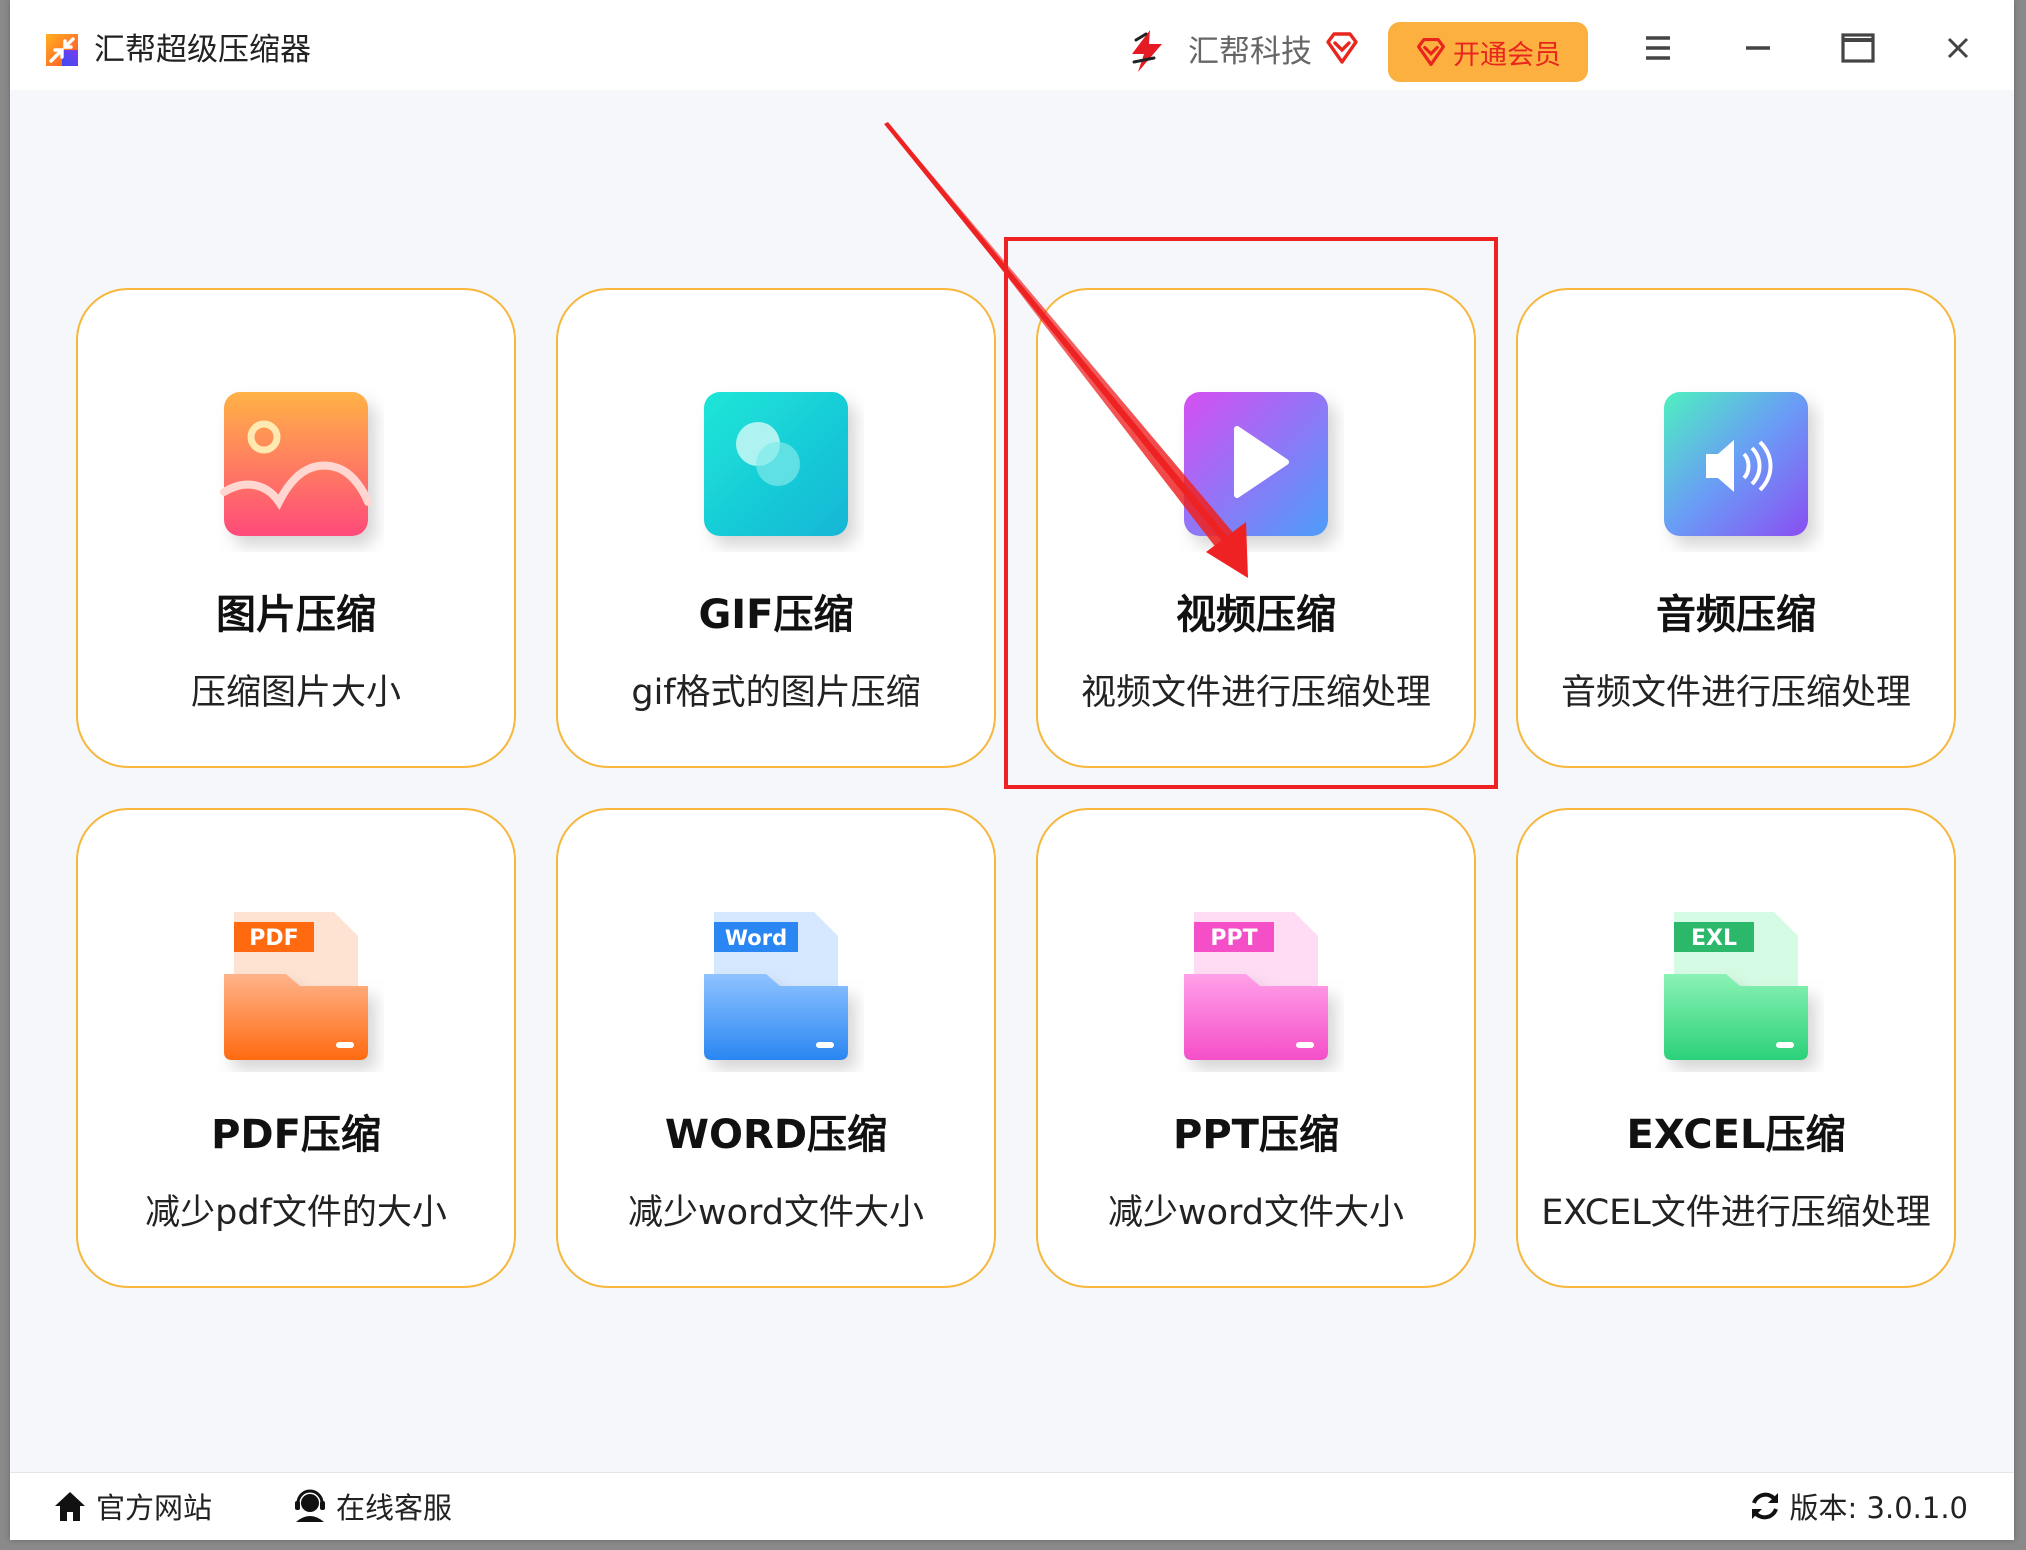  Describe the element at coordinates (1736, 1135) in the screenshot. I see `card-title: EXCEL压缩` at that location.